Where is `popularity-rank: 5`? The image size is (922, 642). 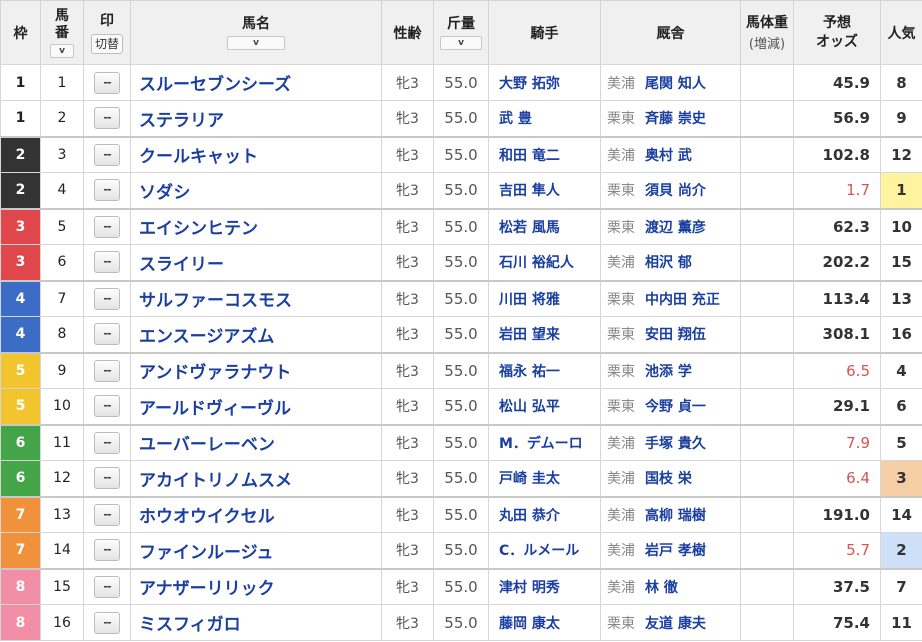 popularity-rank: 5 is located at coordinates (901, 442).